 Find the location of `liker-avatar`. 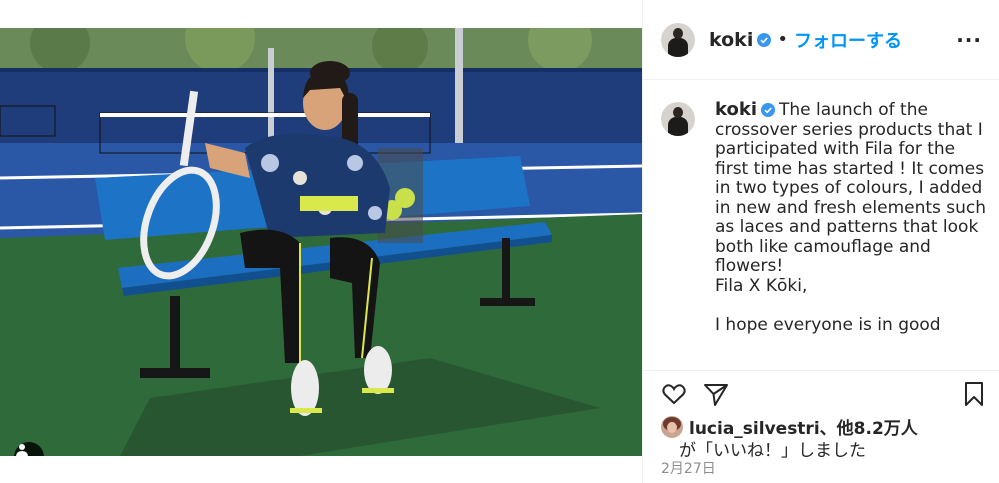

liker-avatar is located at coordinates (672, 427).